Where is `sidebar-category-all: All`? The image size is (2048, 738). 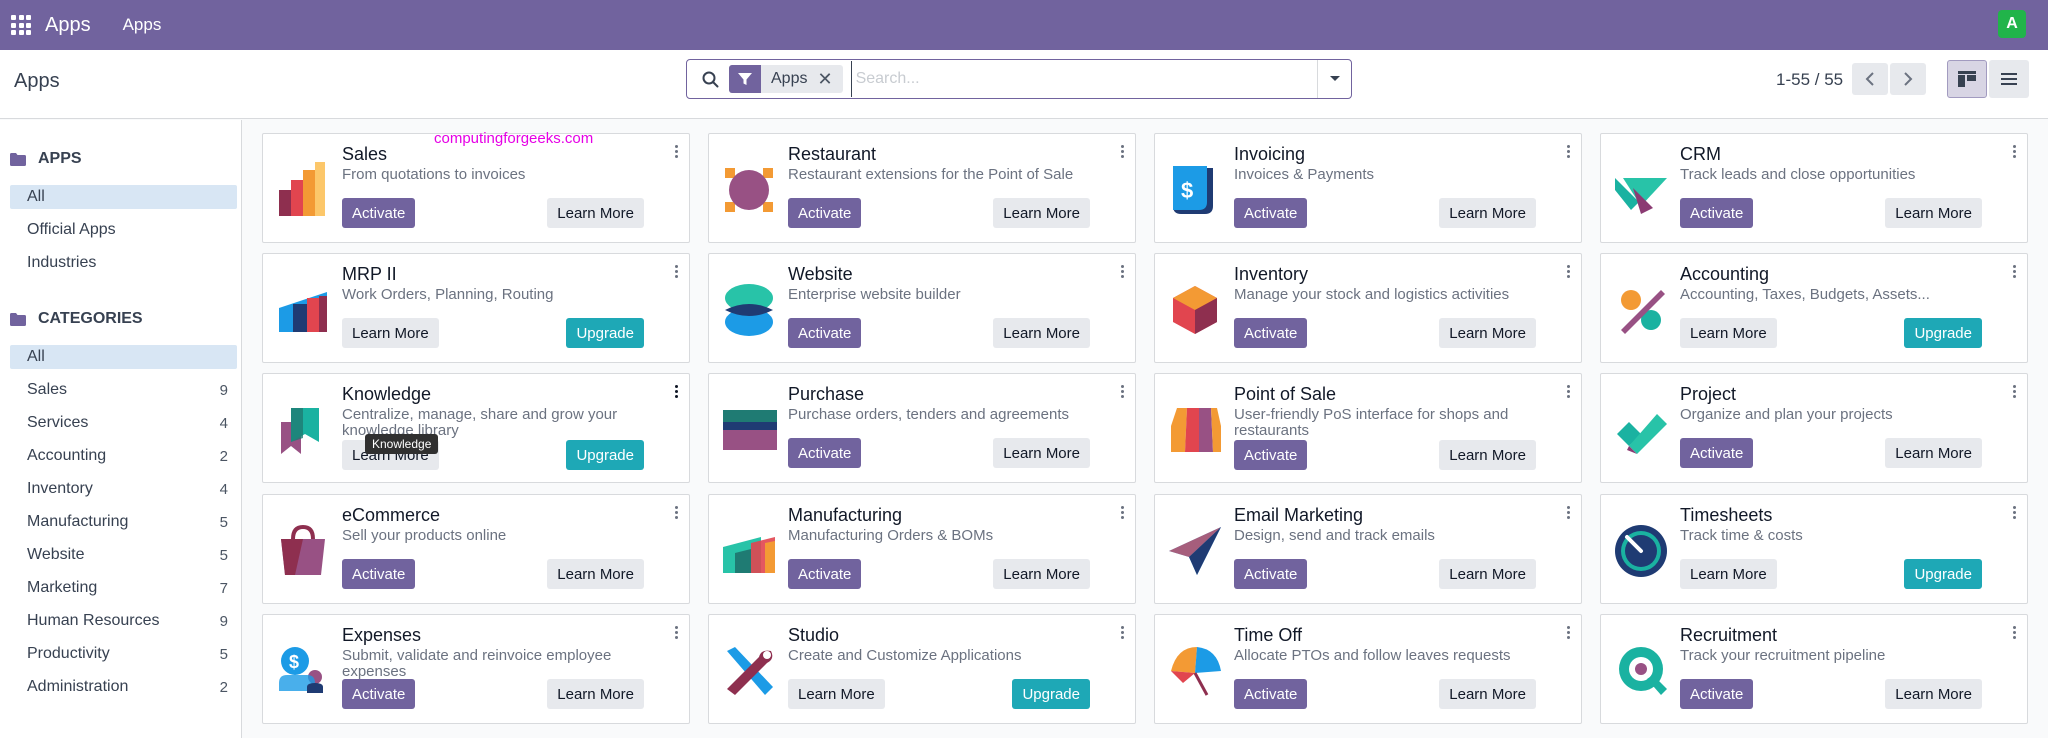
sidebar-category-all: All is located at coordinates (123, 357).